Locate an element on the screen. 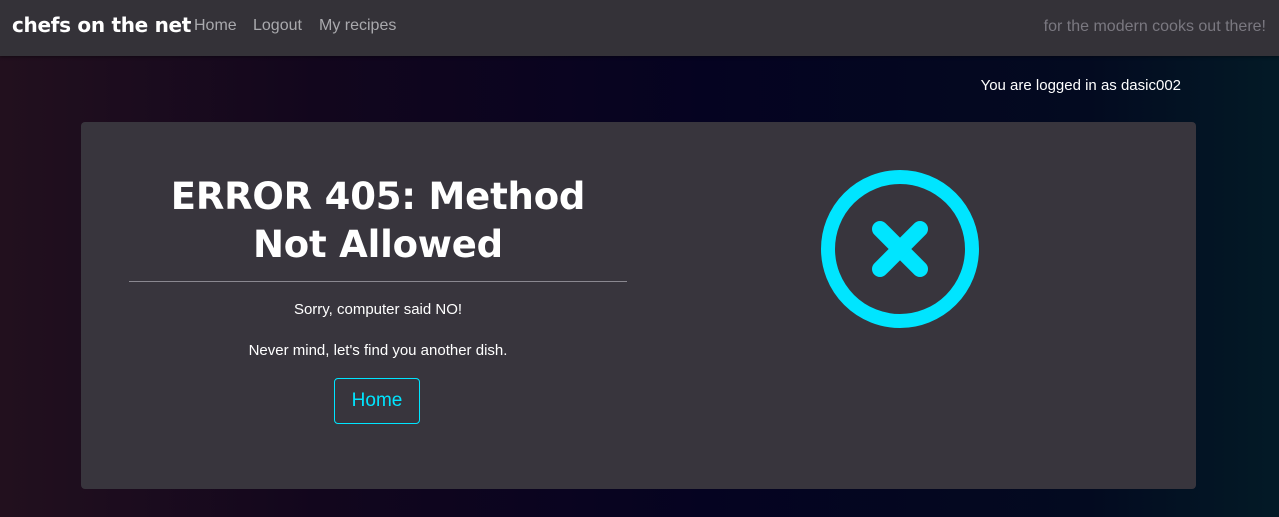  error-message: Sorry, computer said NO! is located at coordinates (378, 309).